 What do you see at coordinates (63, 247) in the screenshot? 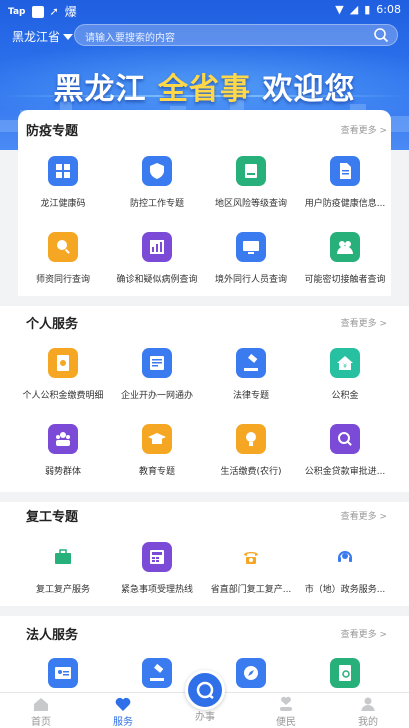
I see `person-search-icon` at bounding box center [63, 247].